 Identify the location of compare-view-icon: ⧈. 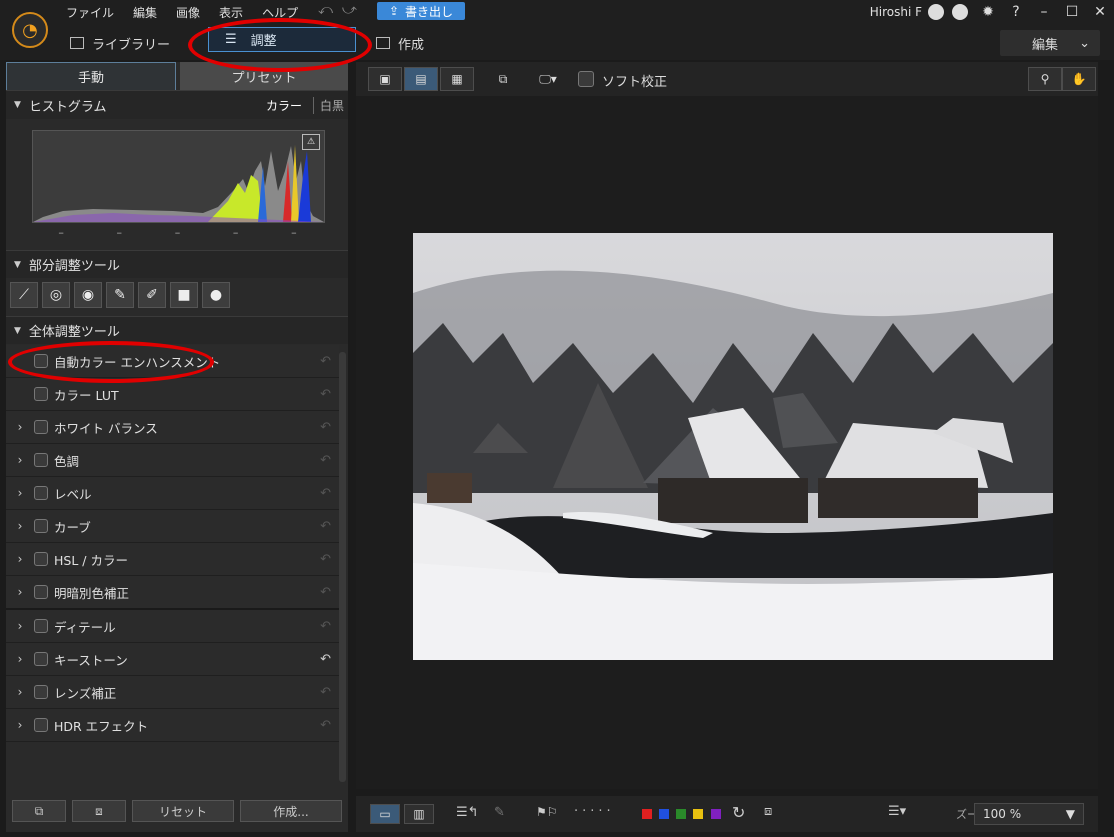
(768, 811).